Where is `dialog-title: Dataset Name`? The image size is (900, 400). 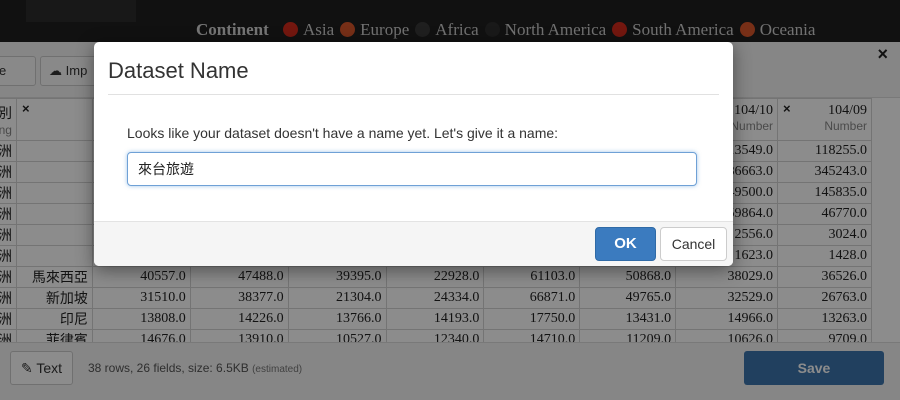
dialog-title: Dataset Name is located at coordinates (178, 70).